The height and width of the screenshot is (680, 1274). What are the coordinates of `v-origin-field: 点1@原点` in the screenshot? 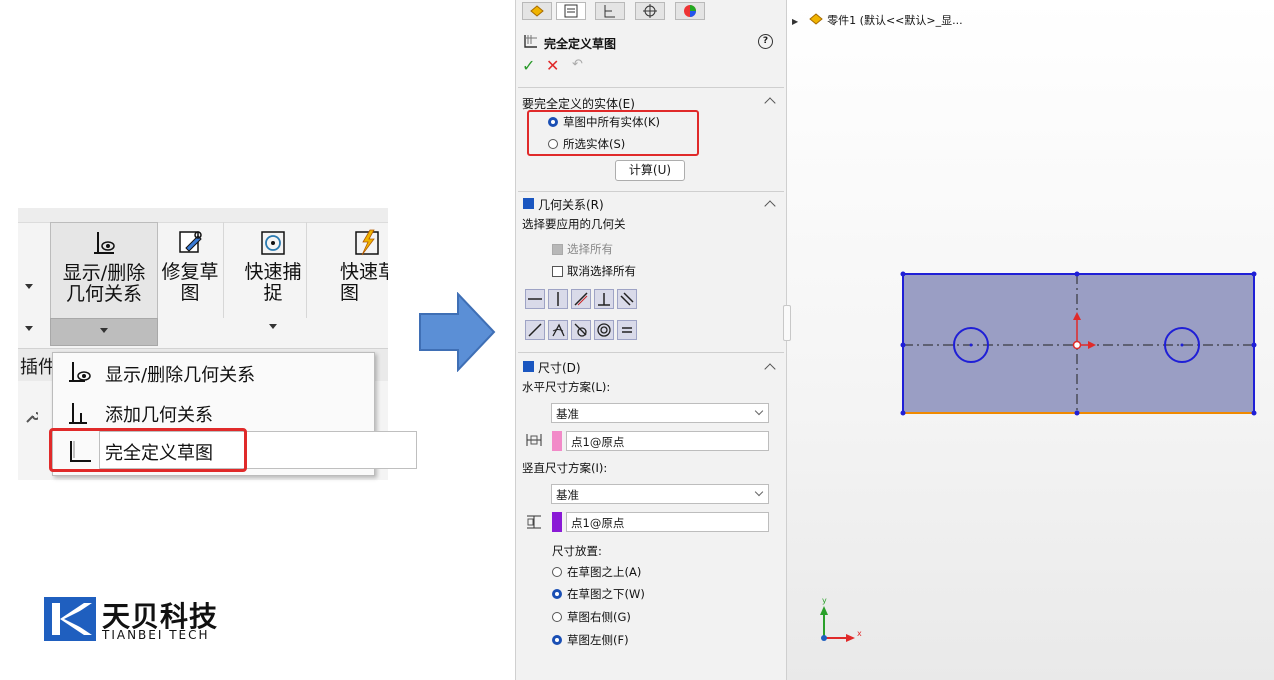 It's located at (667, 522).